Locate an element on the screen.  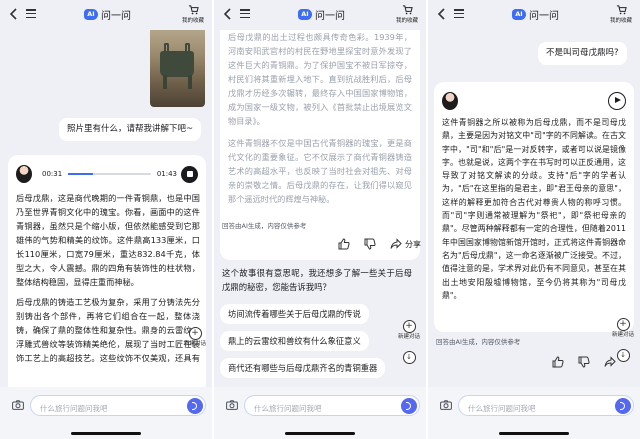
audio-player: 00:31 01:43 is located at coordinates (107, 174).